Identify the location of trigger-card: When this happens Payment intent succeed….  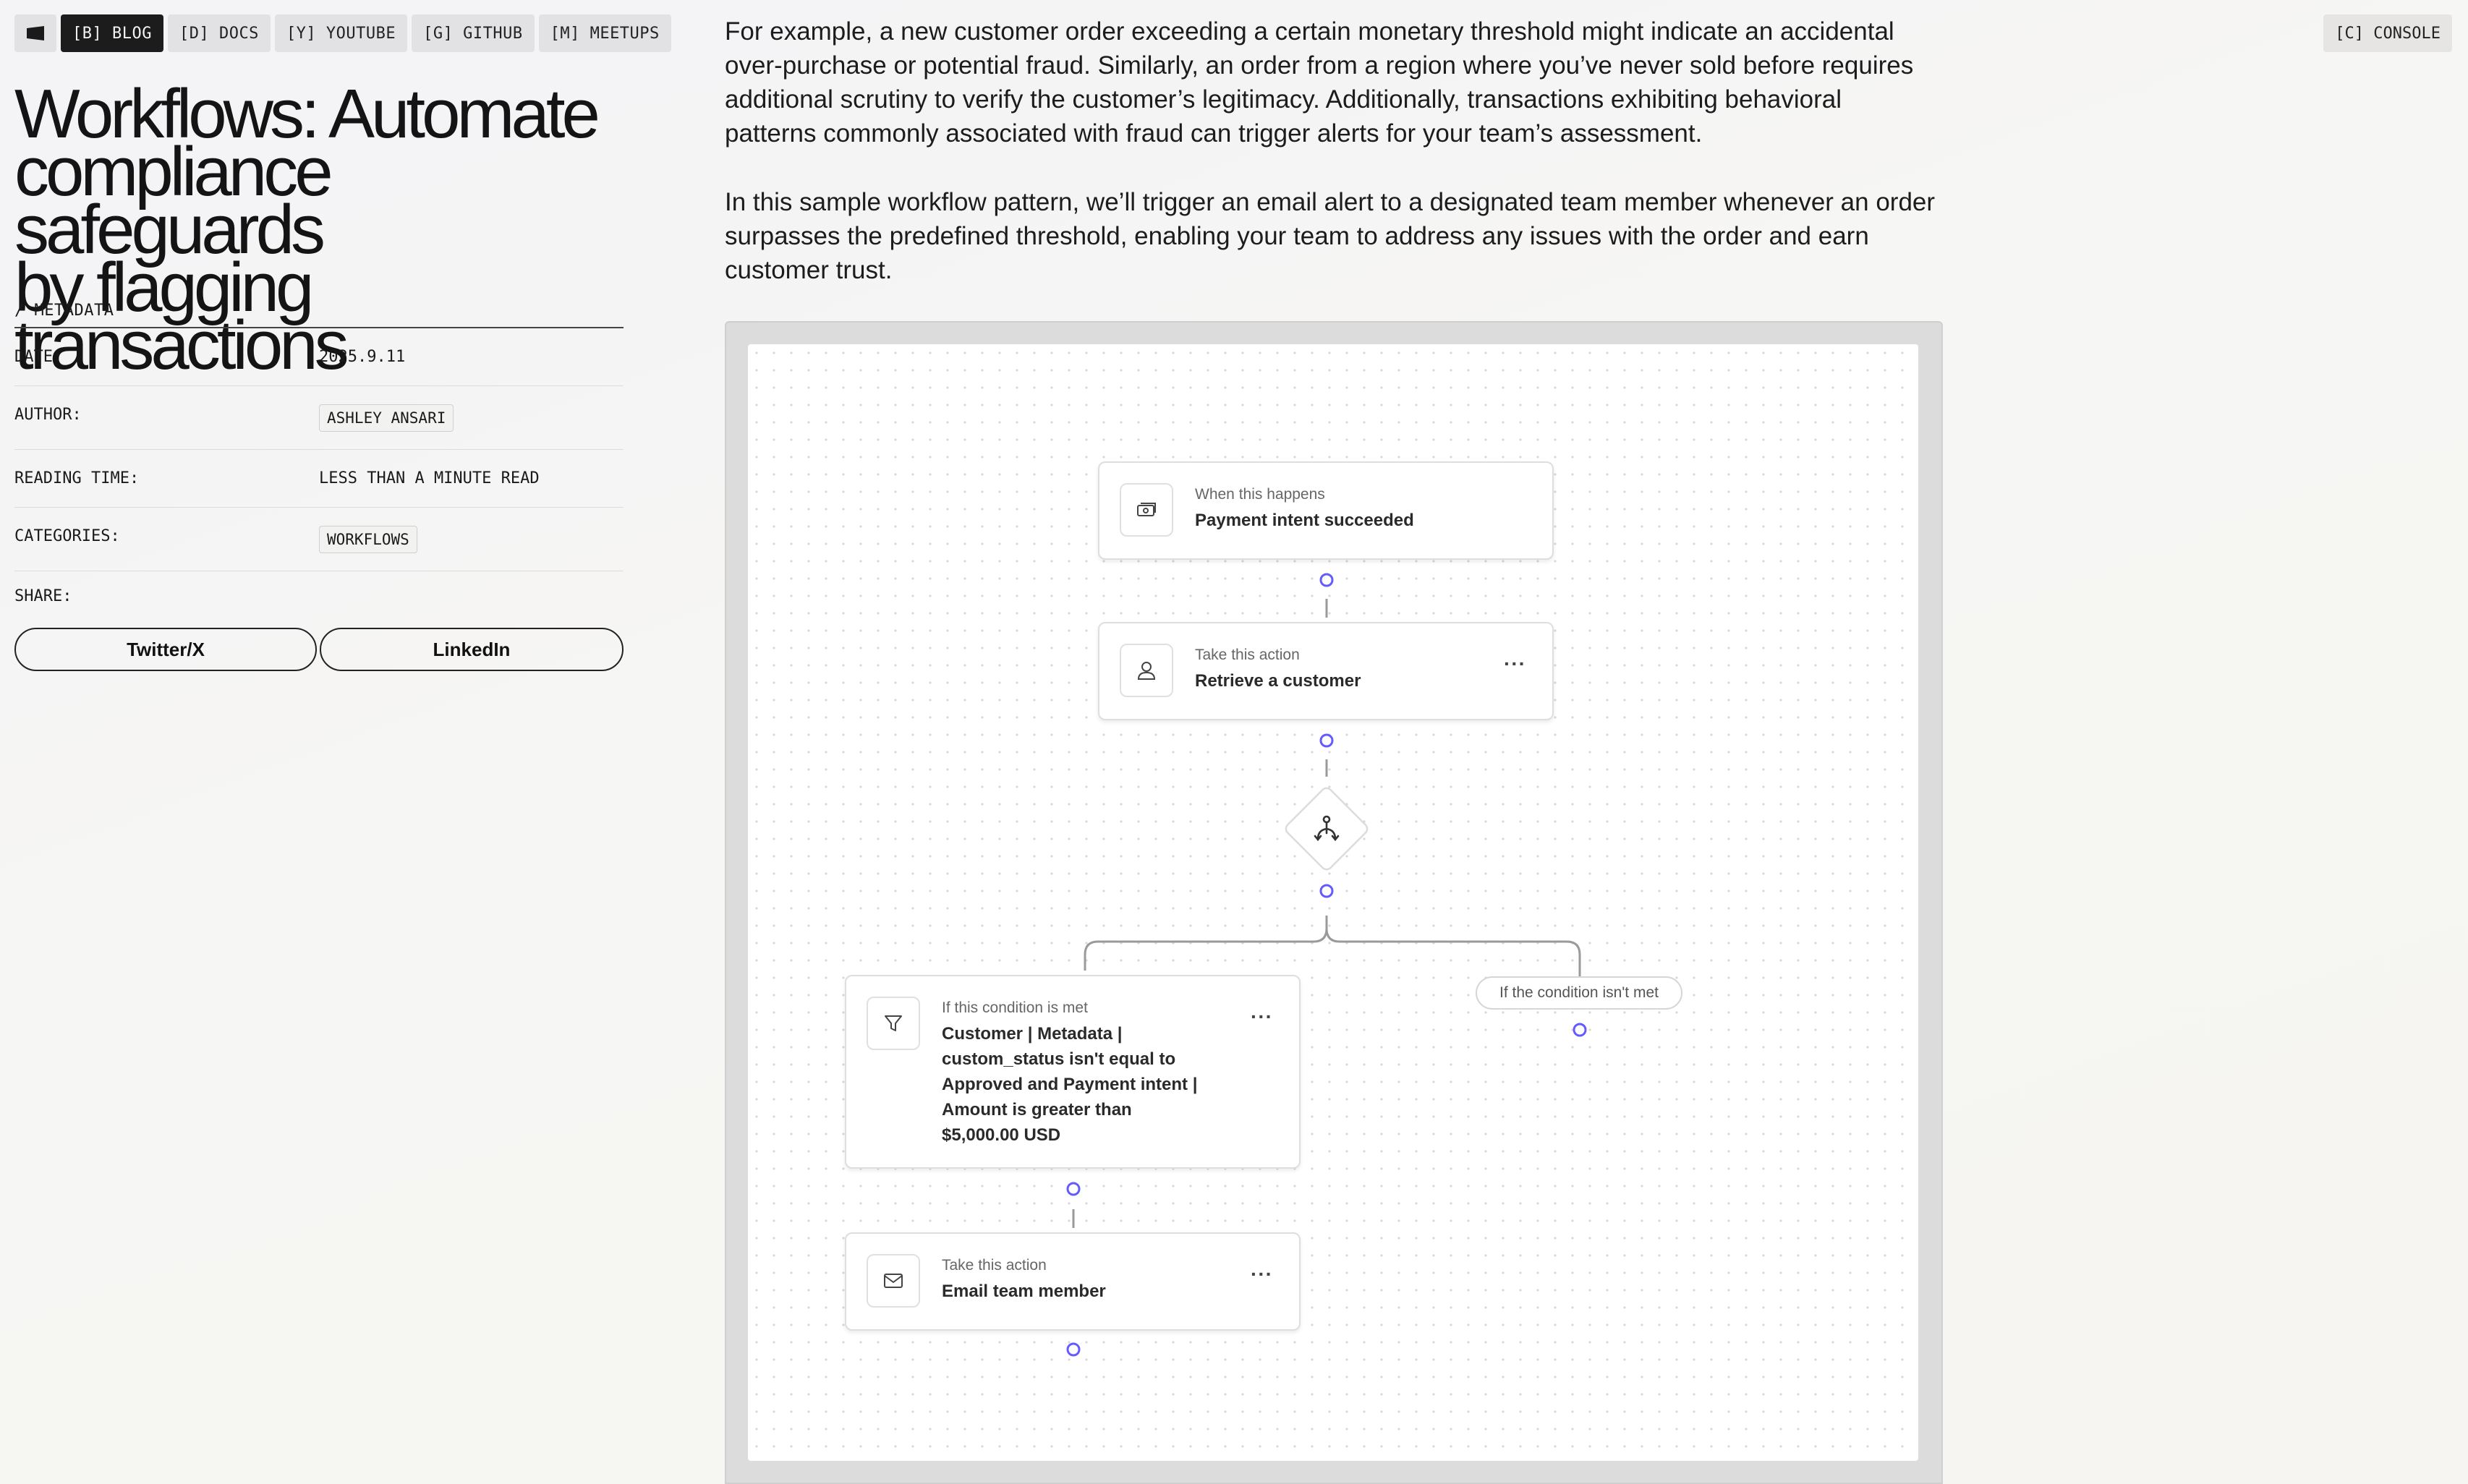
(1326, 510).